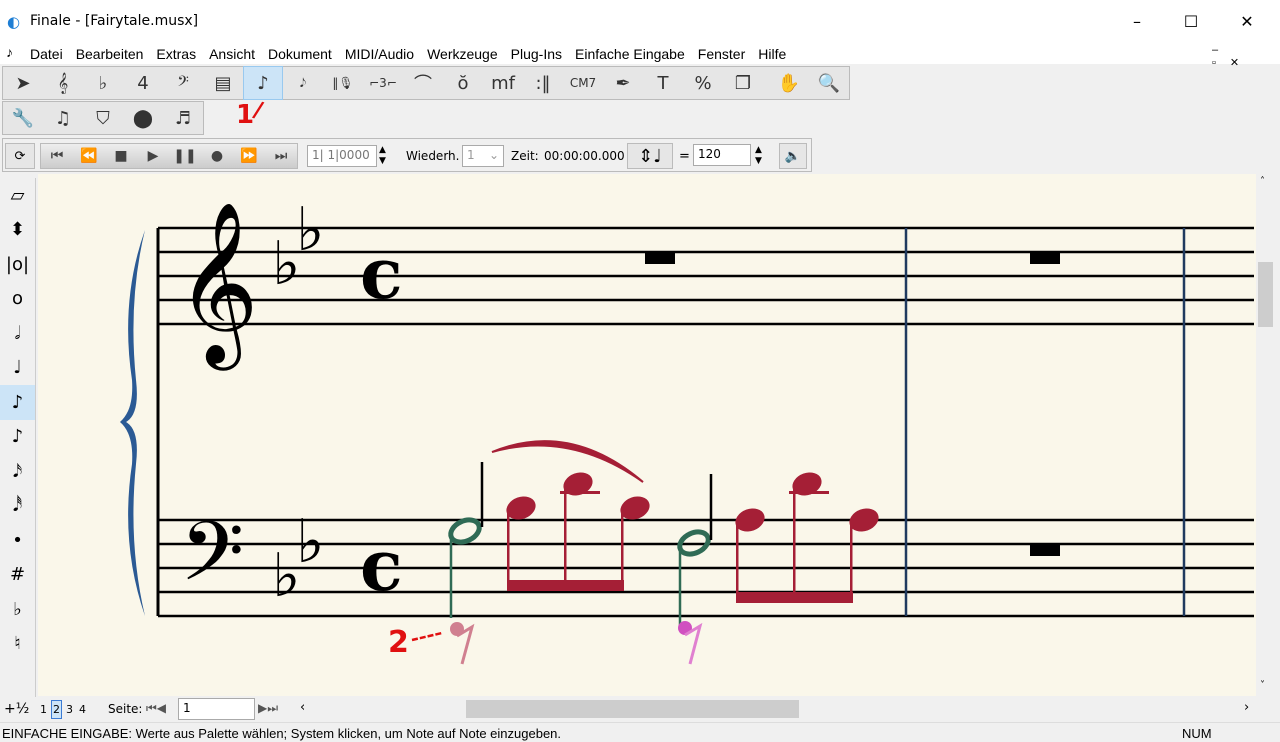  I want to click on rewind-start-button: ⏮, so click(57, 156).